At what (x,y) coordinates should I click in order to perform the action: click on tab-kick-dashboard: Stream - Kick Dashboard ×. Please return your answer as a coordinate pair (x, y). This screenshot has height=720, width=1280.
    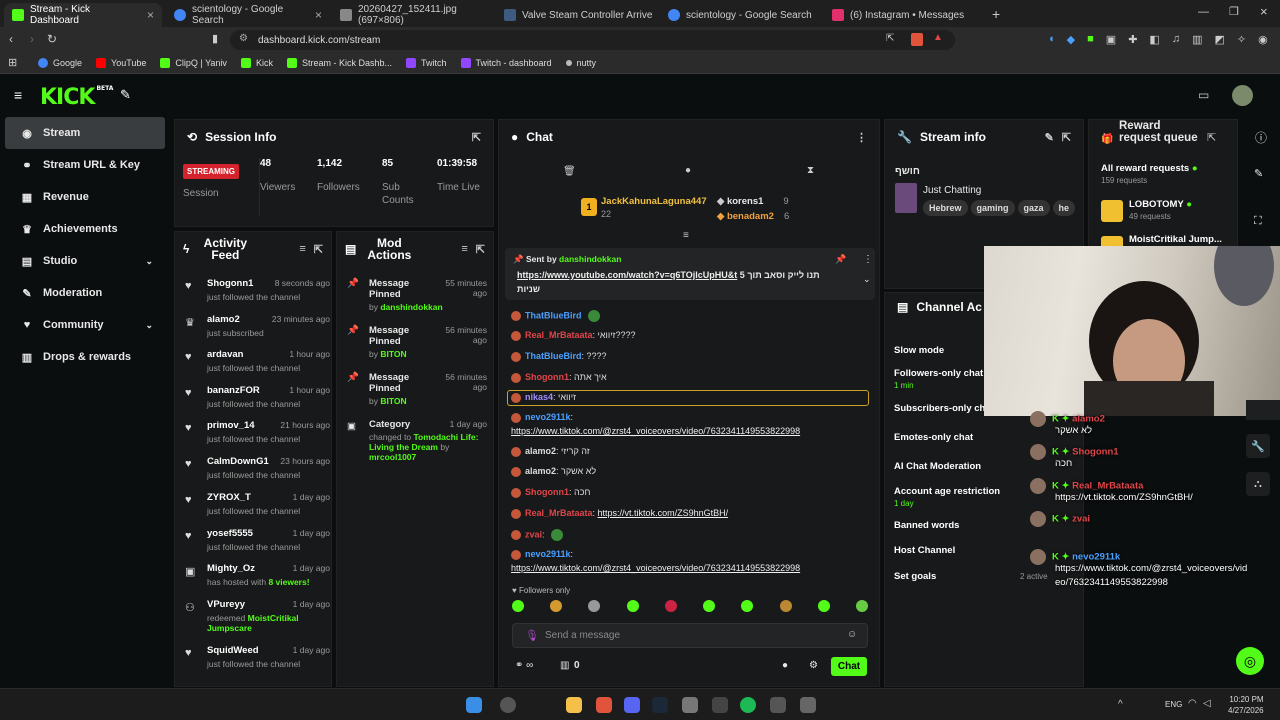
    Looking at the image, I should click on (83, 15).